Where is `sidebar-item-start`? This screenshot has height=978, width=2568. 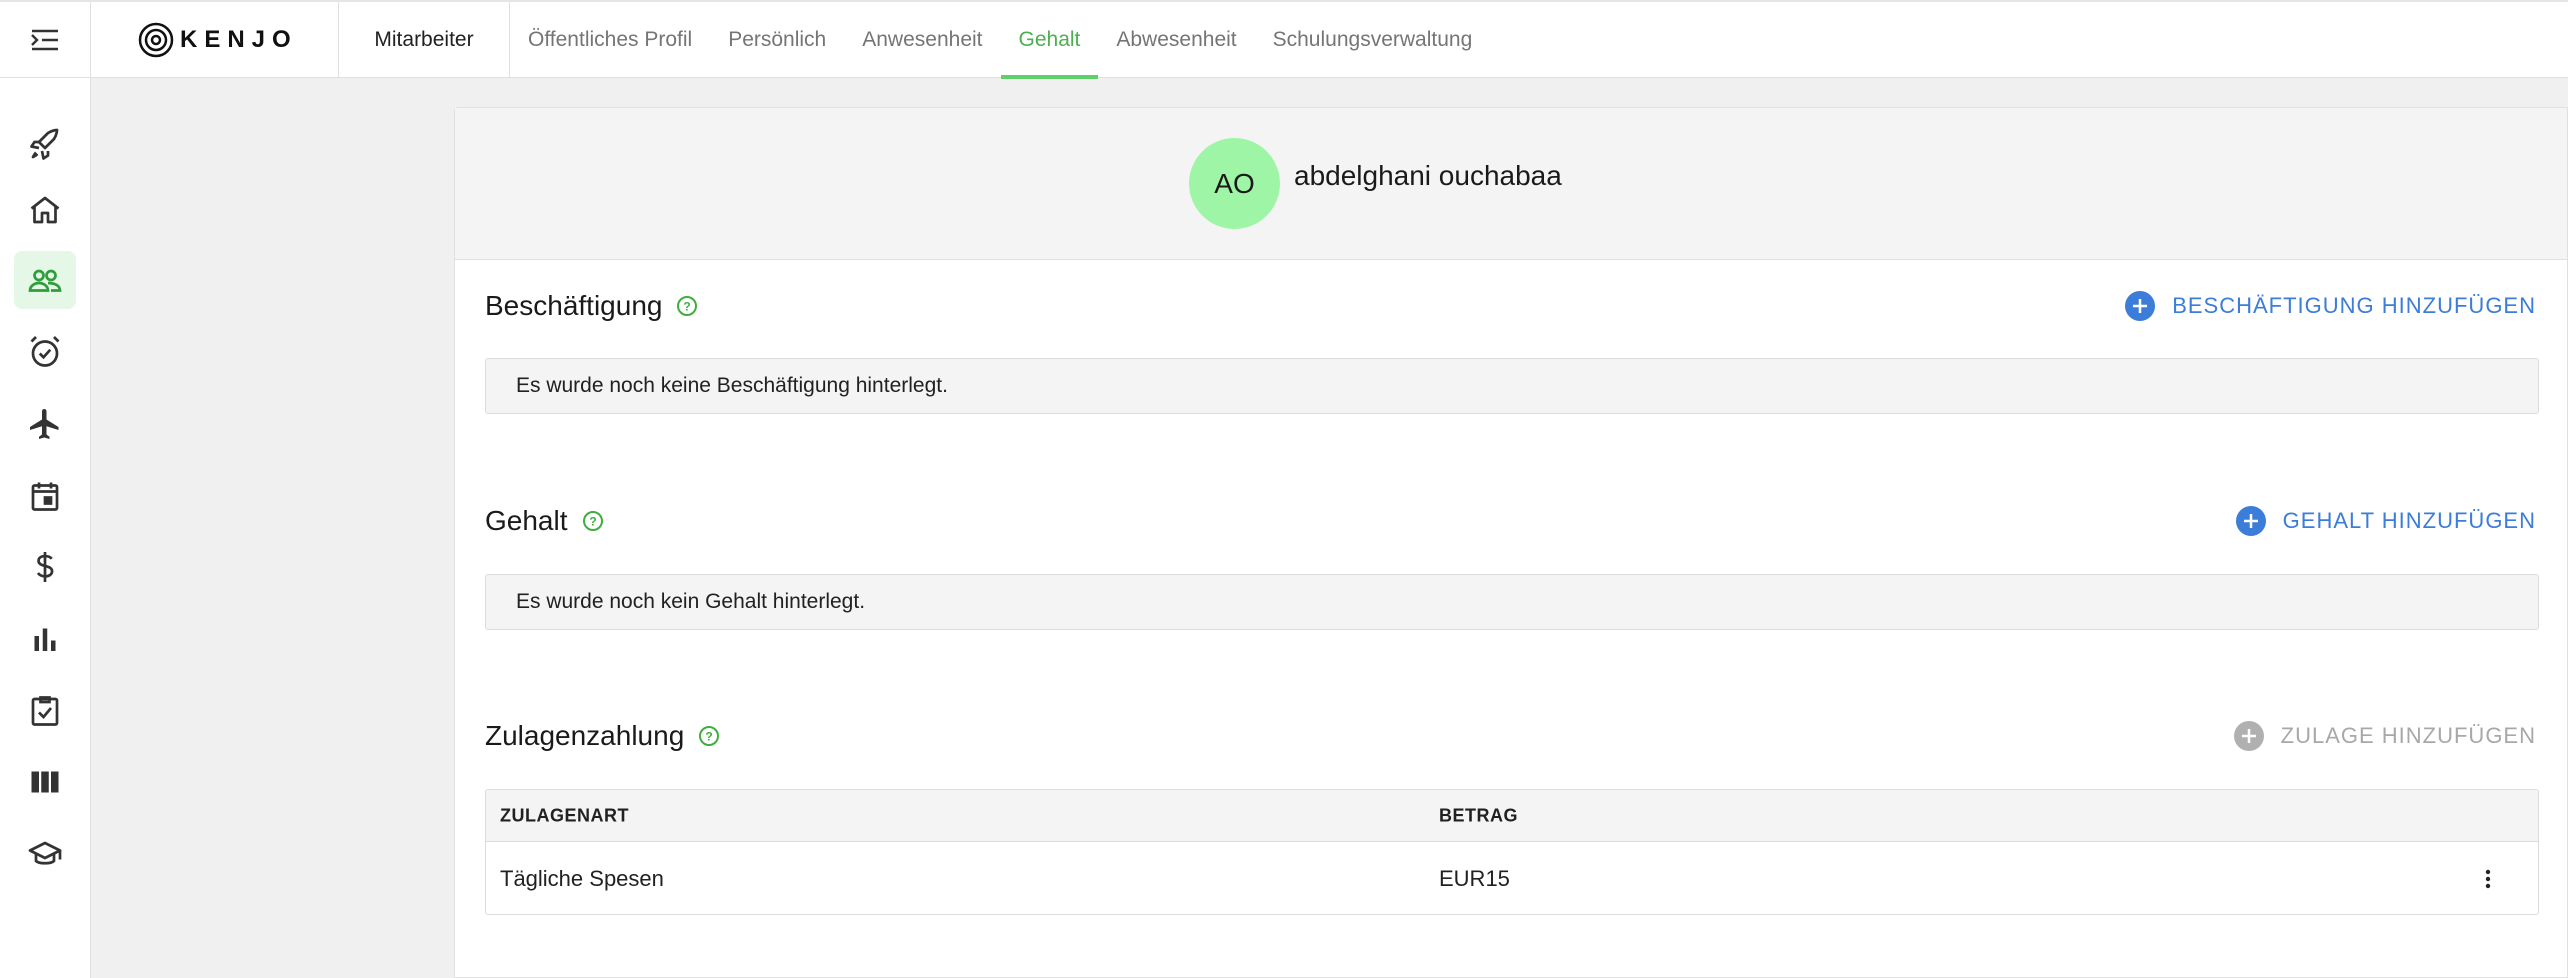 sidebar-item-start is located at coordinates (45, 145).